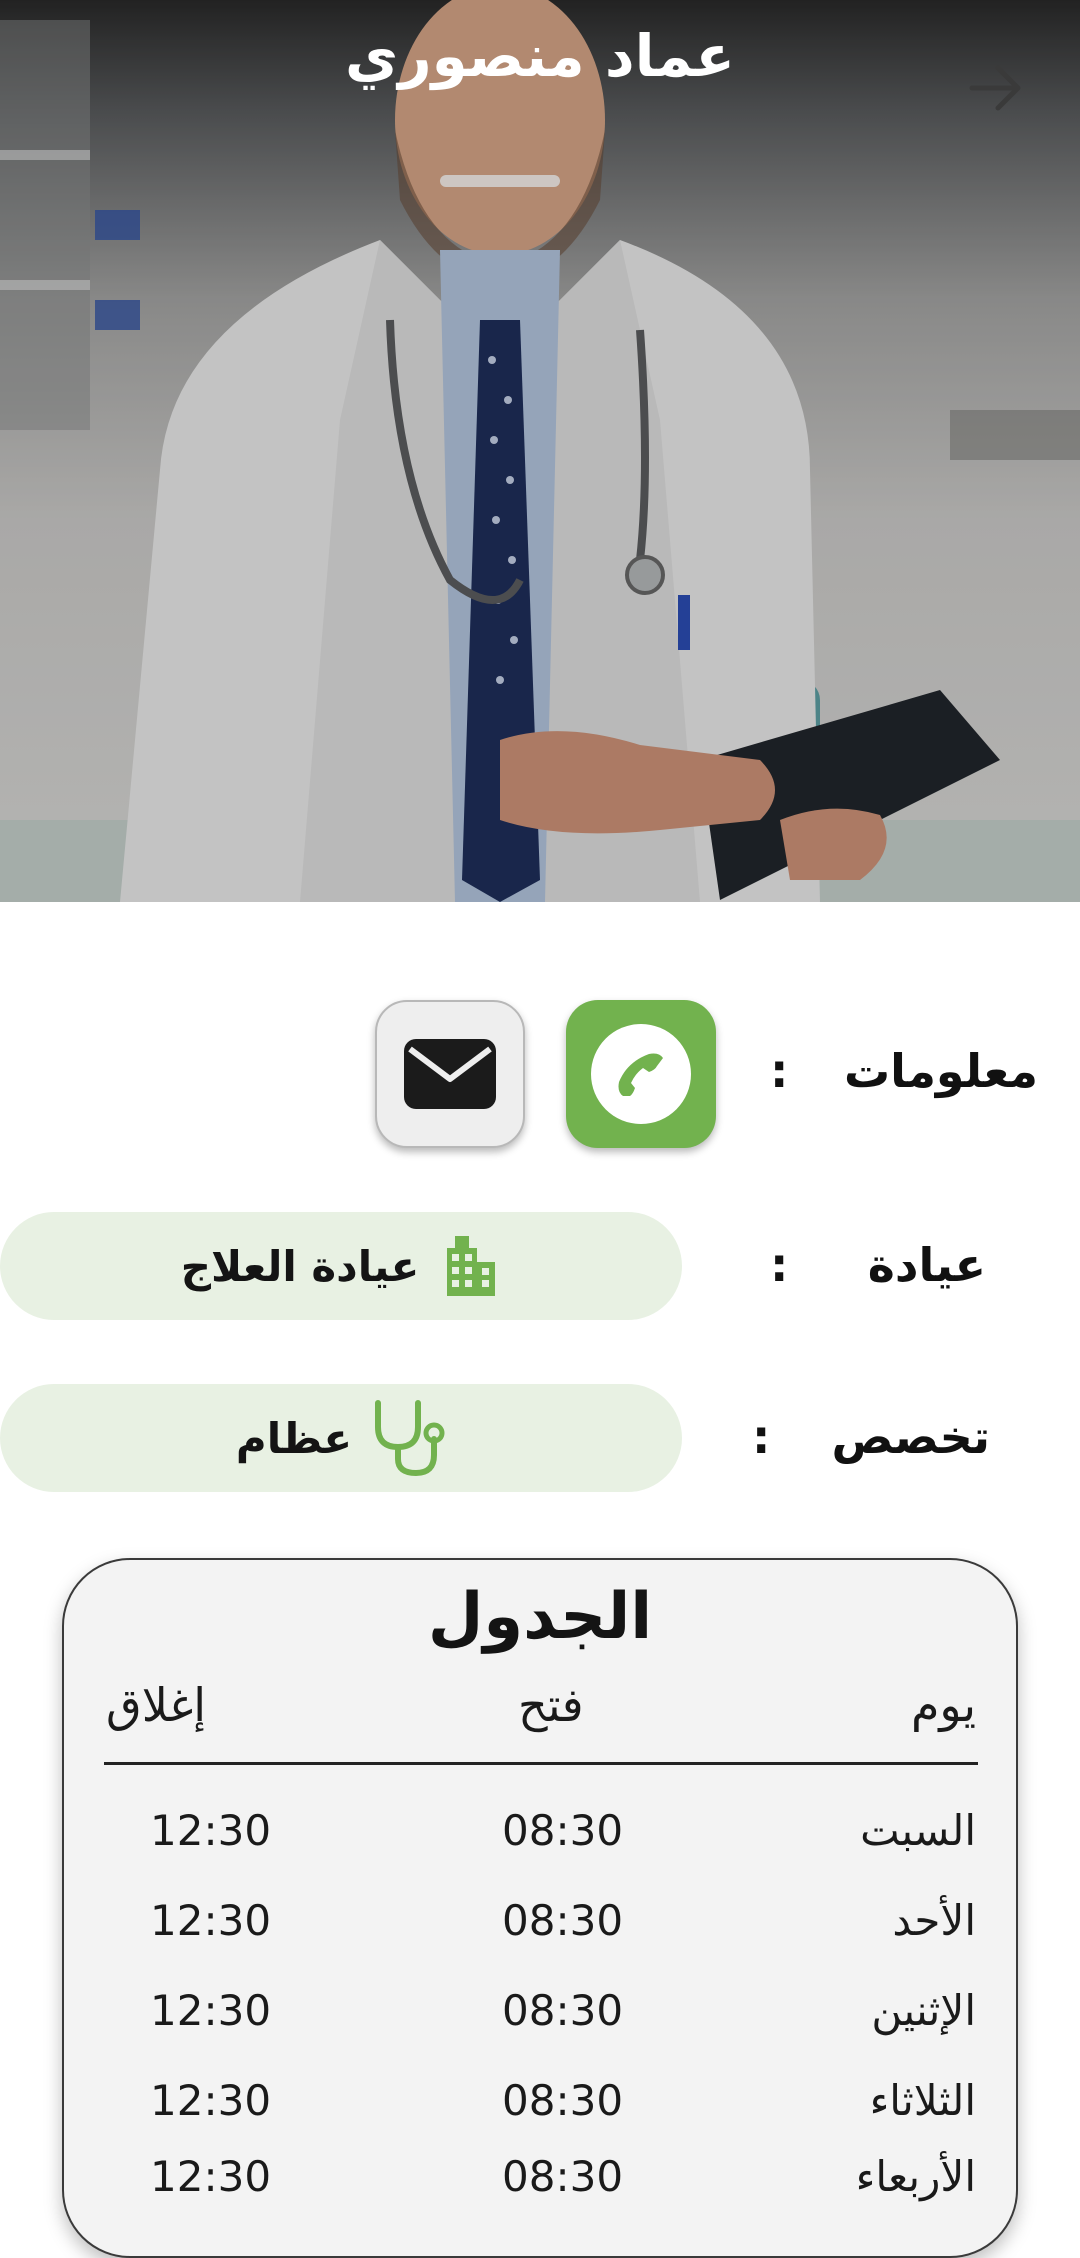 This screenshot has width=1080, height=2258. What do you see at coordinates (940, 1071) in the screenshot?
I see `contact-info-label: معلومات` at bounding box center [940, 1071].